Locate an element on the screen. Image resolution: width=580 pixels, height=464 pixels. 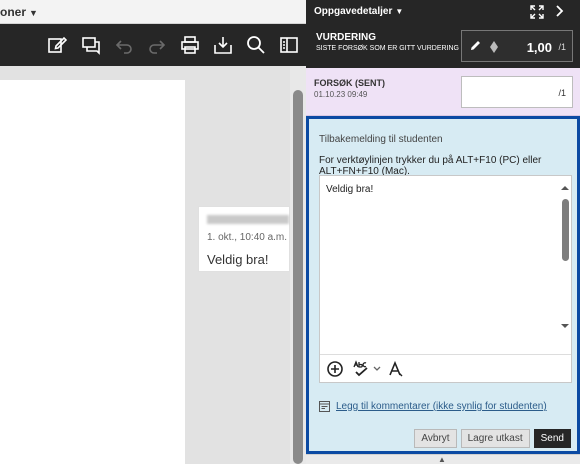
print-icon is located at coordinates (190, 45).